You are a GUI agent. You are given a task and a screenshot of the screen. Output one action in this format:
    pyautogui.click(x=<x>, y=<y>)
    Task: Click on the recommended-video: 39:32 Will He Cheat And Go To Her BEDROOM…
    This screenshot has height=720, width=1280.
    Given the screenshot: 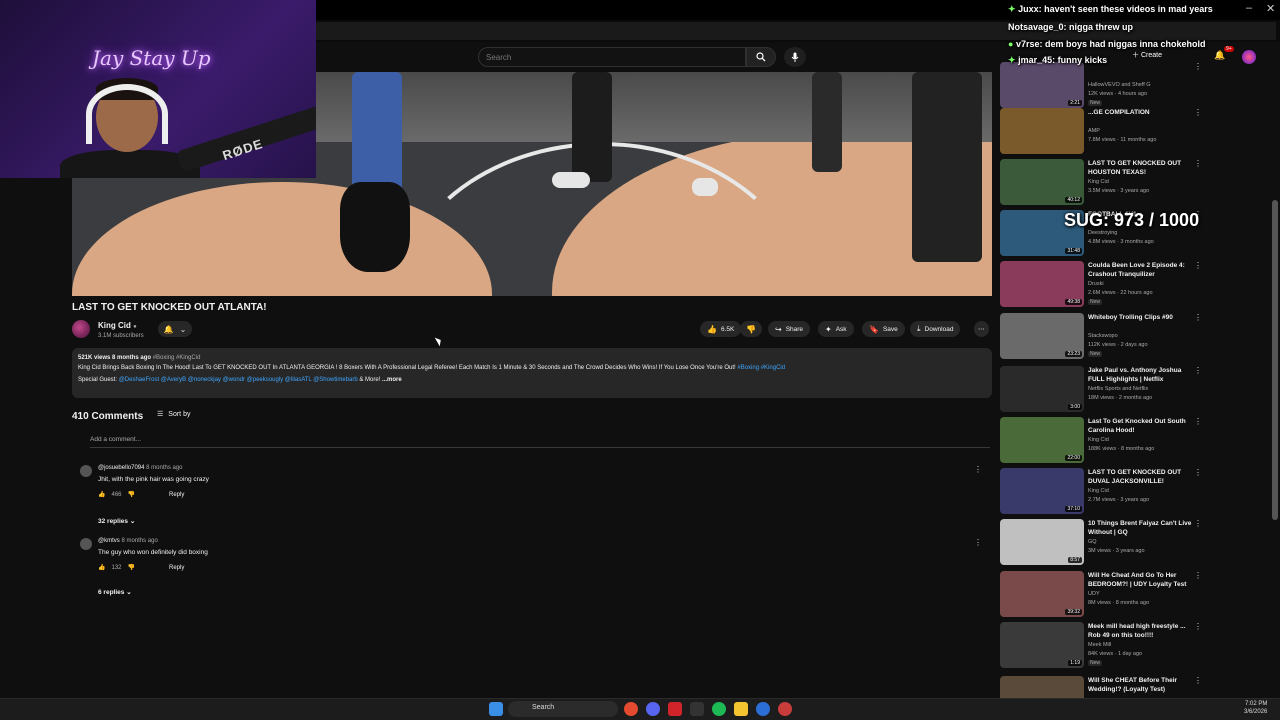 What is the action you would take?
    pyautogui.click(x=1105, y=594)
    